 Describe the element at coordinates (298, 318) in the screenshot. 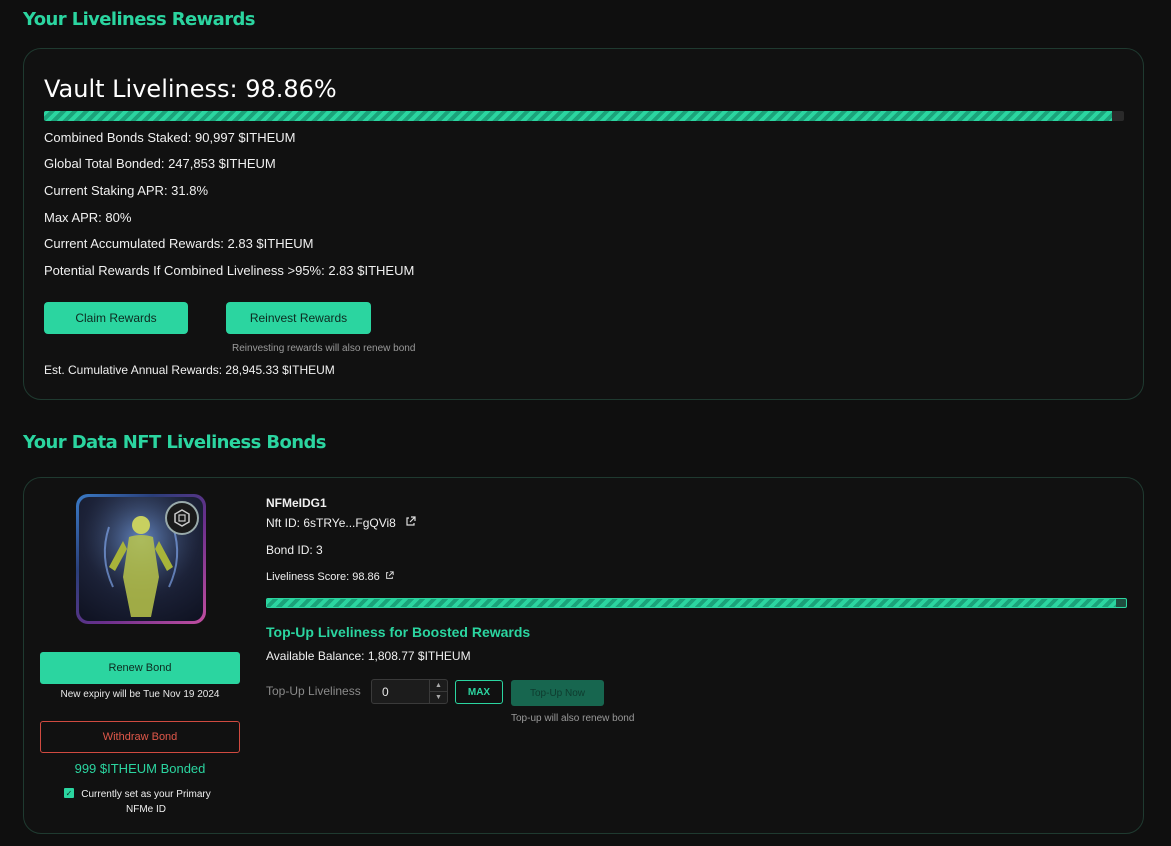

I see `reinvest-rewards-button: Reinvest Rewards` at that location.